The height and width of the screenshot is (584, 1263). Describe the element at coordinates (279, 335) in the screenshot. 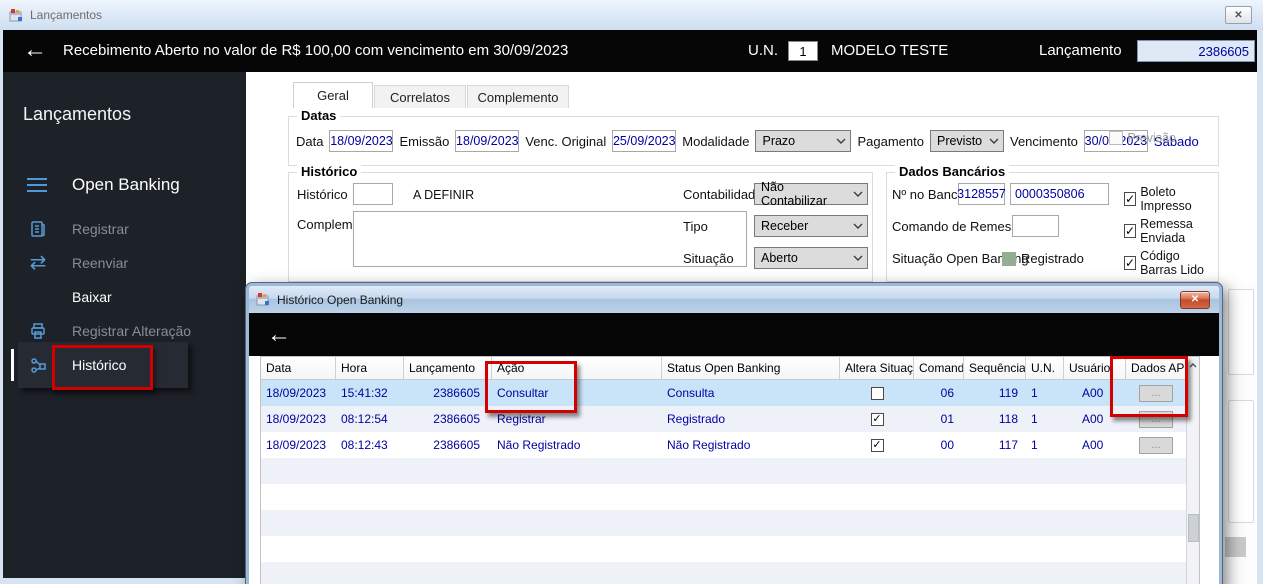

I see `dialog-back-button: ←` at that location.